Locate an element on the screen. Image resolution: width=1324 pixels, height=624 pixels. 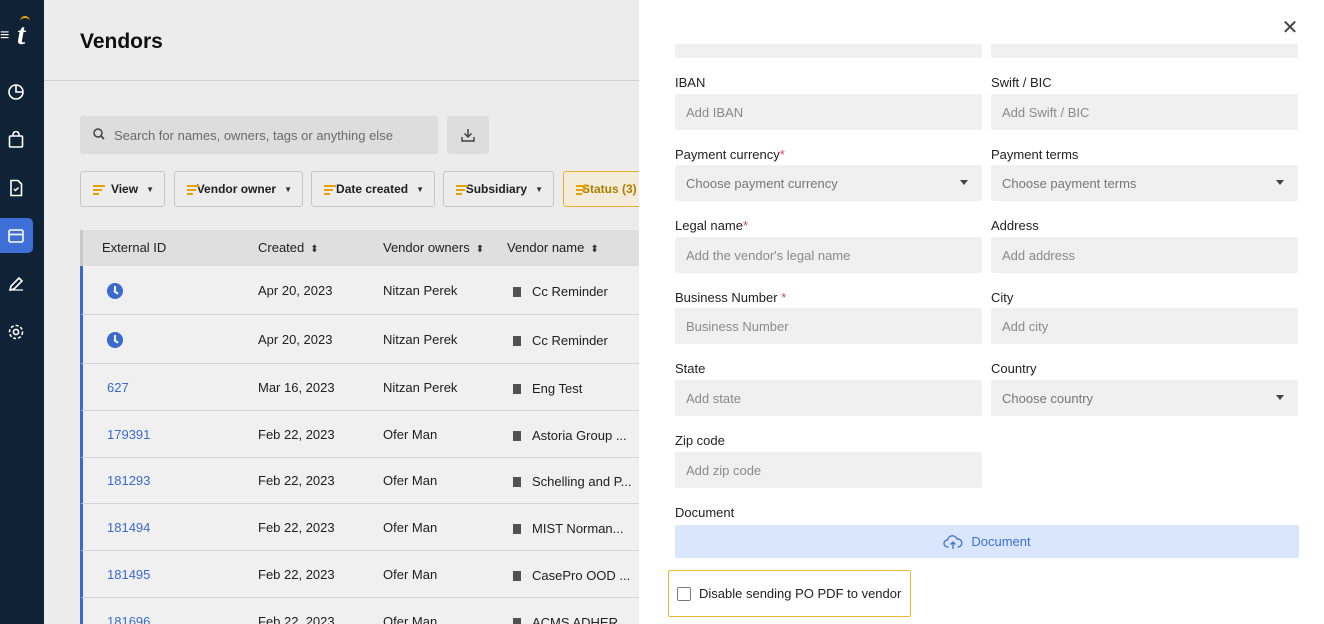
document-upload-button: Document is located at coordinates (987, 541).